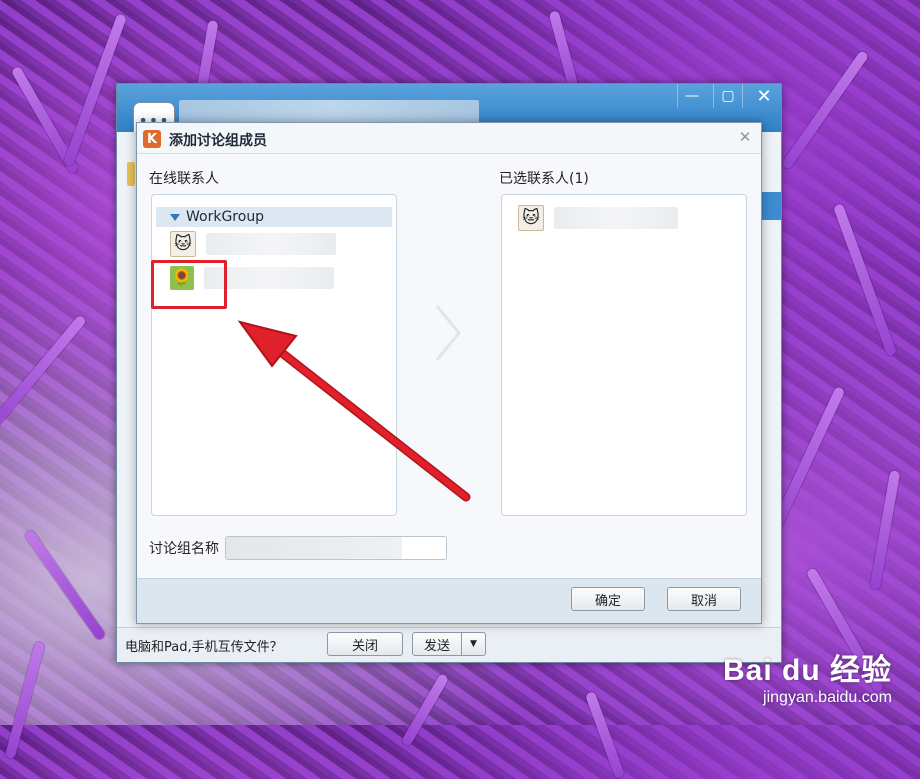  Describe the element at coordinates (764, 96) in the screenshot. I see `close-window-button: ✕` at that location.